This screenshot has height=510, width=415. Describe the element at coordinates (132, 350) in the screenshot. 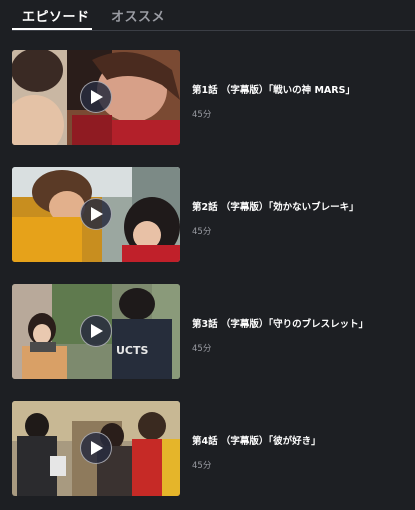

I see `svg-text: UCTS` at that location.